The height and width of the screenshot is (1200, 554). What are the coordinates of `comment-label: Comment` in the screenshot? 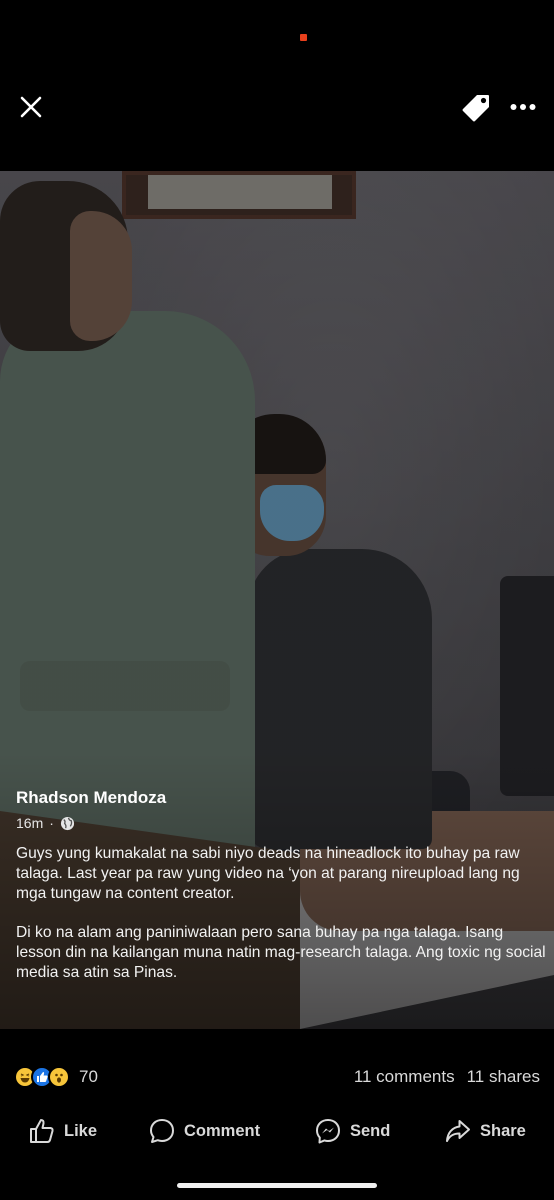 It's located at (222, 1130).